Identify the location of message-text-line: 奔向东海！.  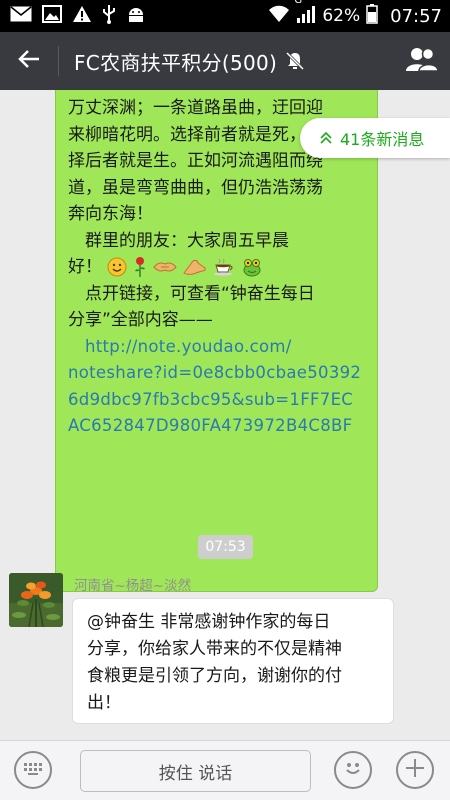
(110, 214).